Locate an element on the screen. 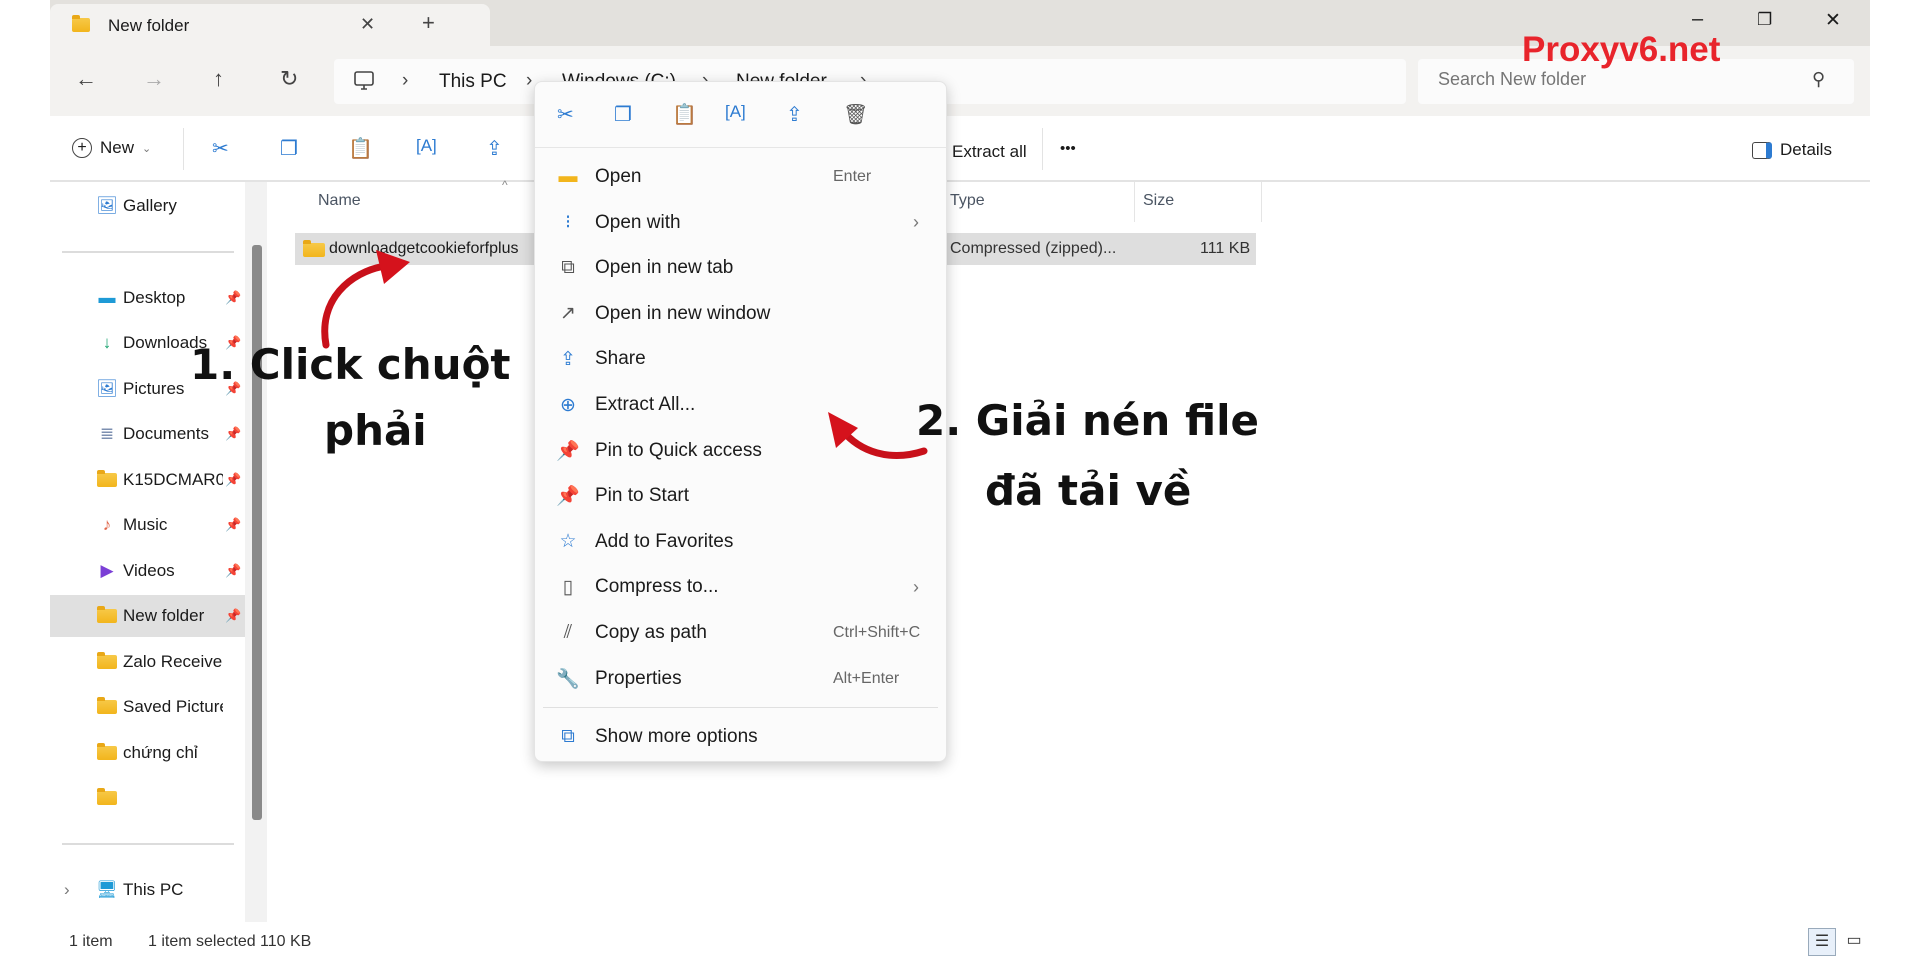 This screenshot has width=1920, height=960. menu-item-open-with: ⁝ Open with › is located at coordinates (740, 223).